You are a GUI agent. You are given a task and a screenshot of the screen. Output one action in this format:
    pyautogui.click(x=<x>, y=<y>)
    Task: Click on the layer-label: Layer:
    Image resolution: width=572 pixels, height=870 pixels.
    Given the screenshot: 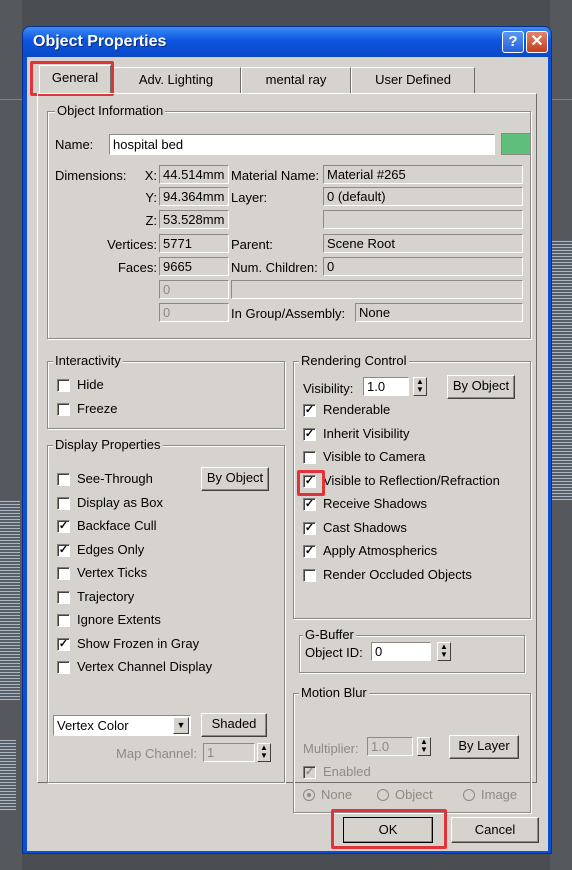 What is the action you would take?
    pyautogui.click(x=249, y=197)
    